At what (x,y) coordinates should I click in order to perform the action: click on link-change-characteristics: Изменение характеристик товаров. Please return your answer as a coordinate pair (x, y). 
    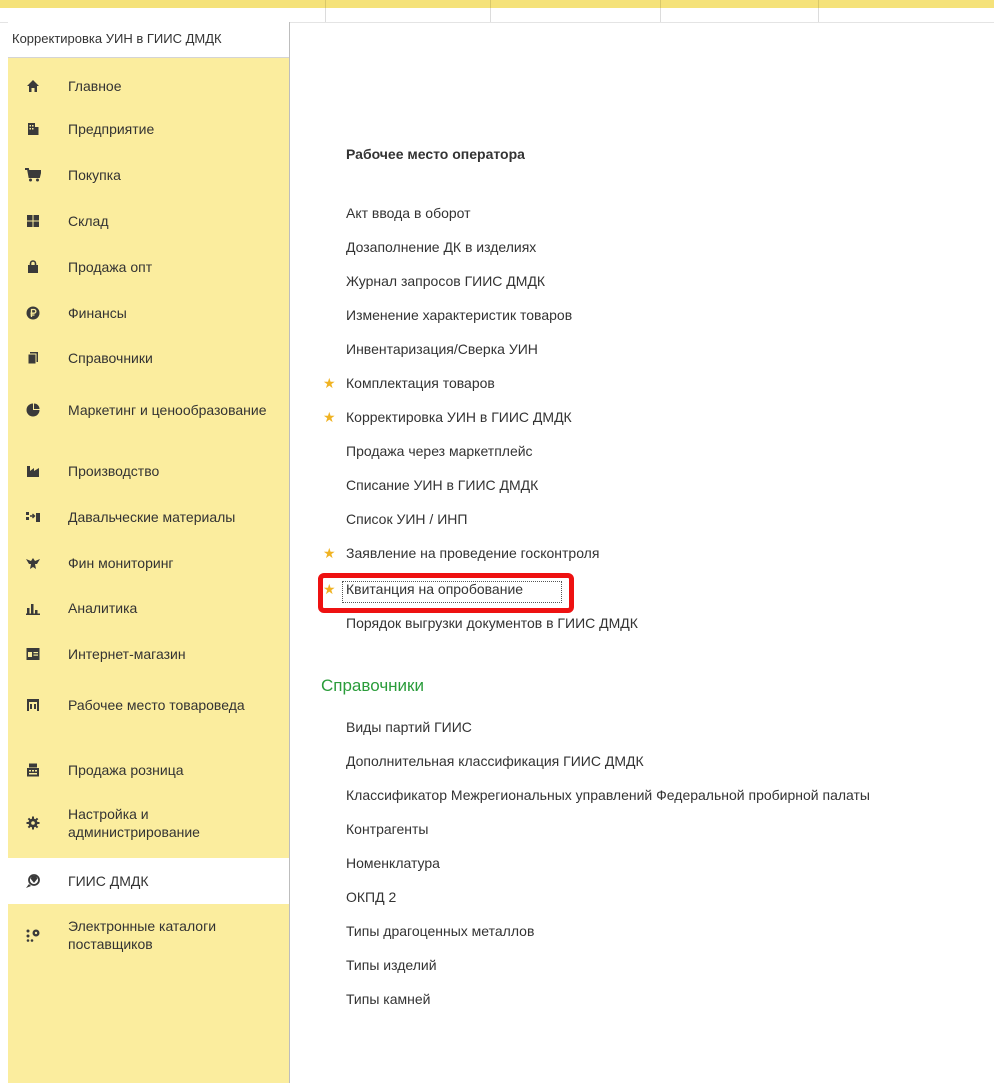
    Looking at the image, I should click on (459, 315).